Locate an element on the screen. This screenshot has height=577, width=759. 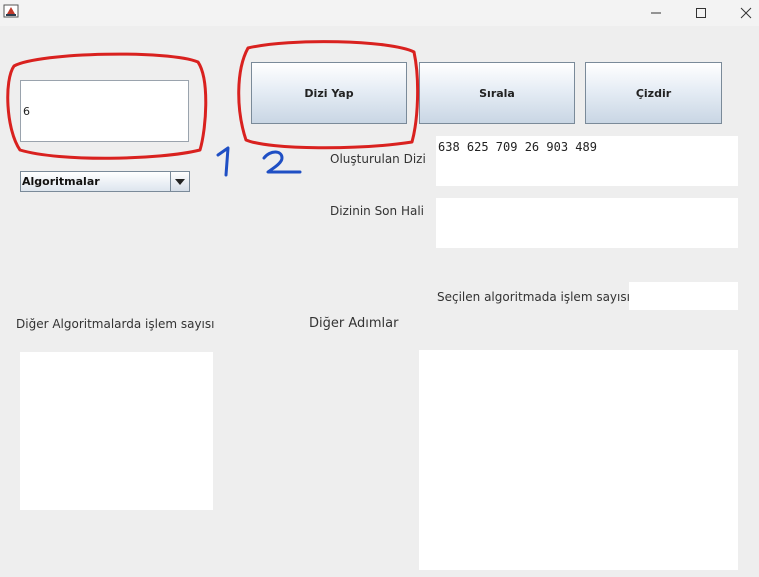
other-algo-ops-label: Diğer Algoritmalarda işlem sayısı is located at coordinates (115, 324).